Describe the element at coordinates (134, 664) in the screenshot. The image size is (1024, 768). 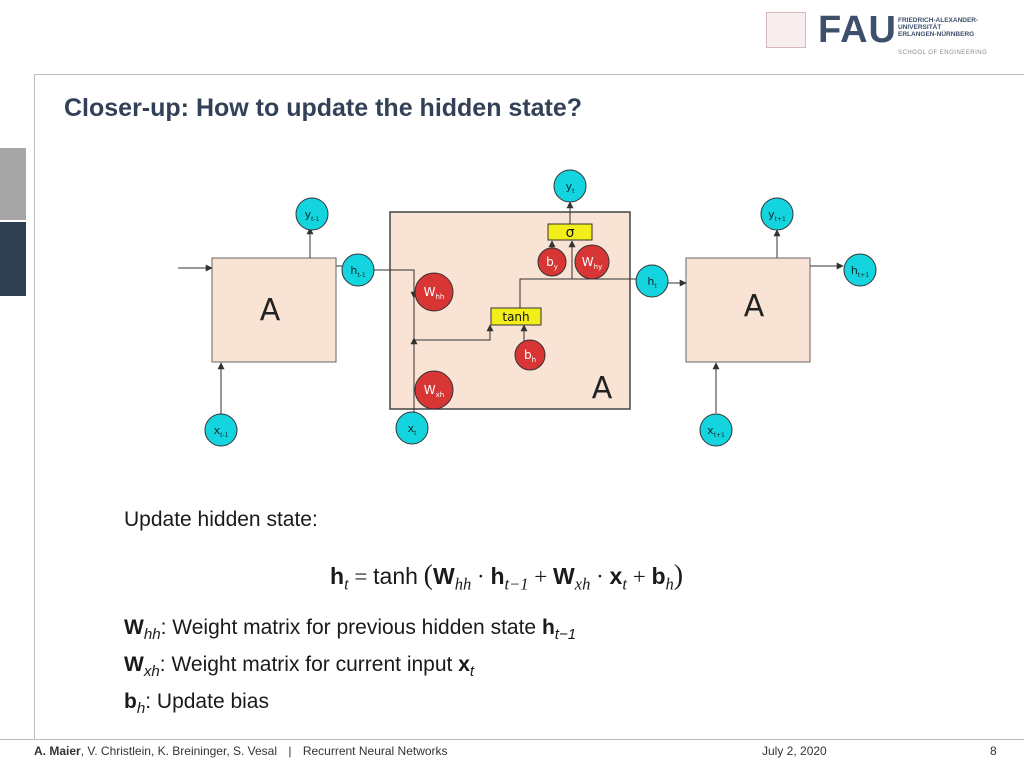
I see `def-wxh-symbol: W` at that location.